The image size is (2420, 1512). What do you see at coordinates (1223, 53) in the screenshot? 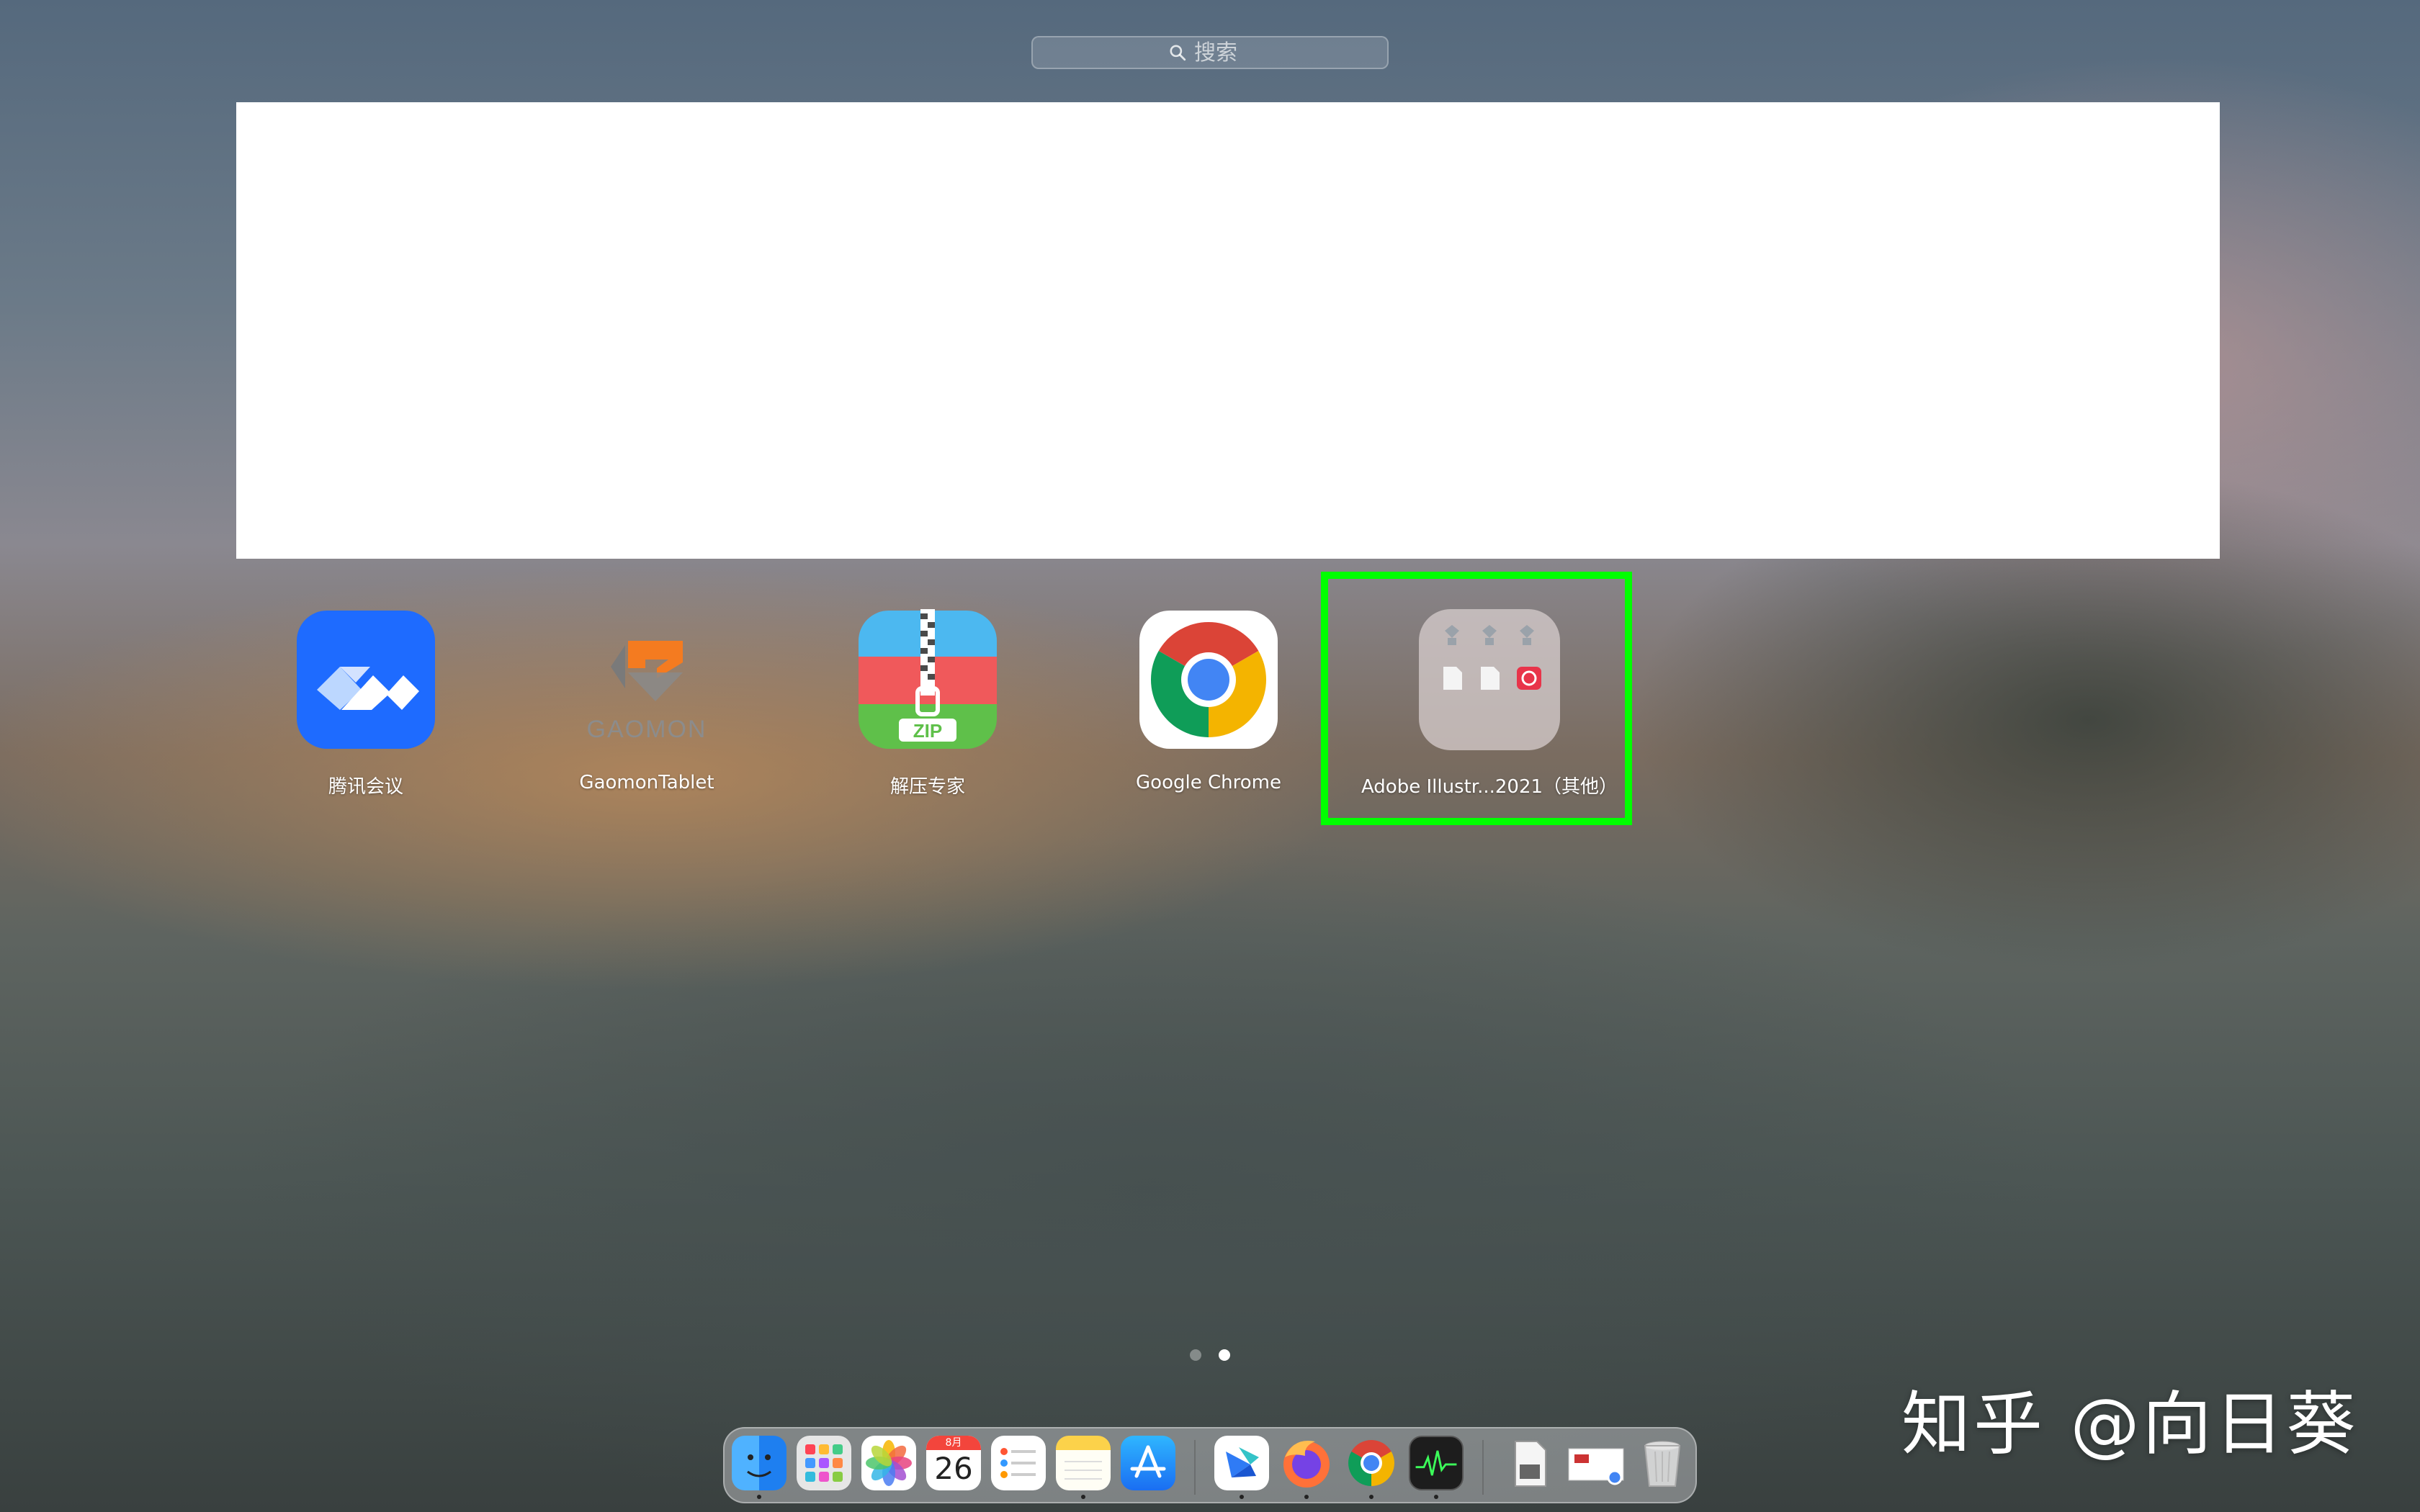
I see `search-input` at bounding box center [1223, 53].